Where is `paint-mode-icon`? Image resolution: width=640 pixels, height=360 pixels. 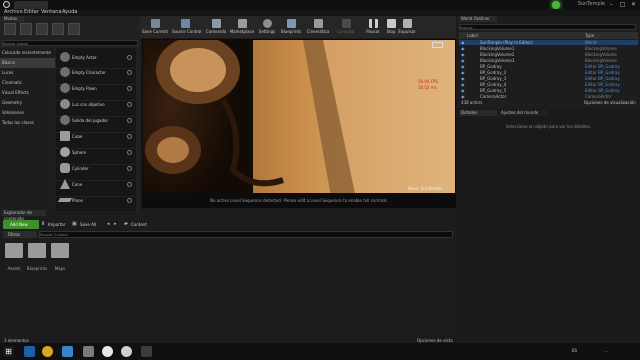
paint-mode-icon is located at coordinates (26, 29).